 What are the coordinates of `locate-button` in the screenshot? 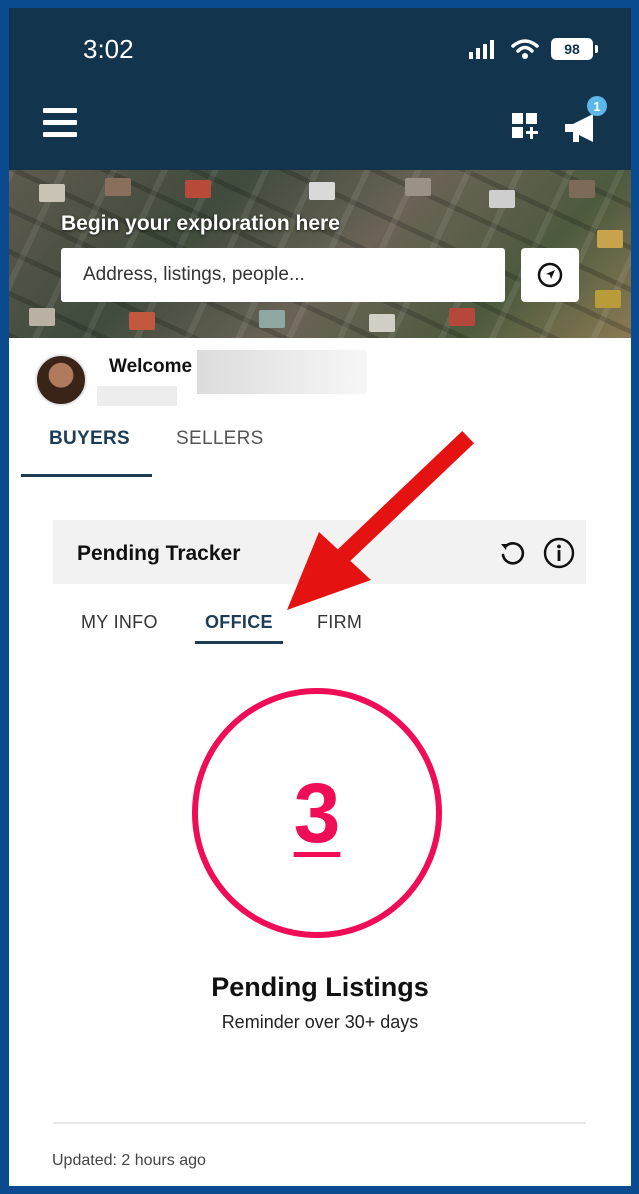 It's located at (550, 275).